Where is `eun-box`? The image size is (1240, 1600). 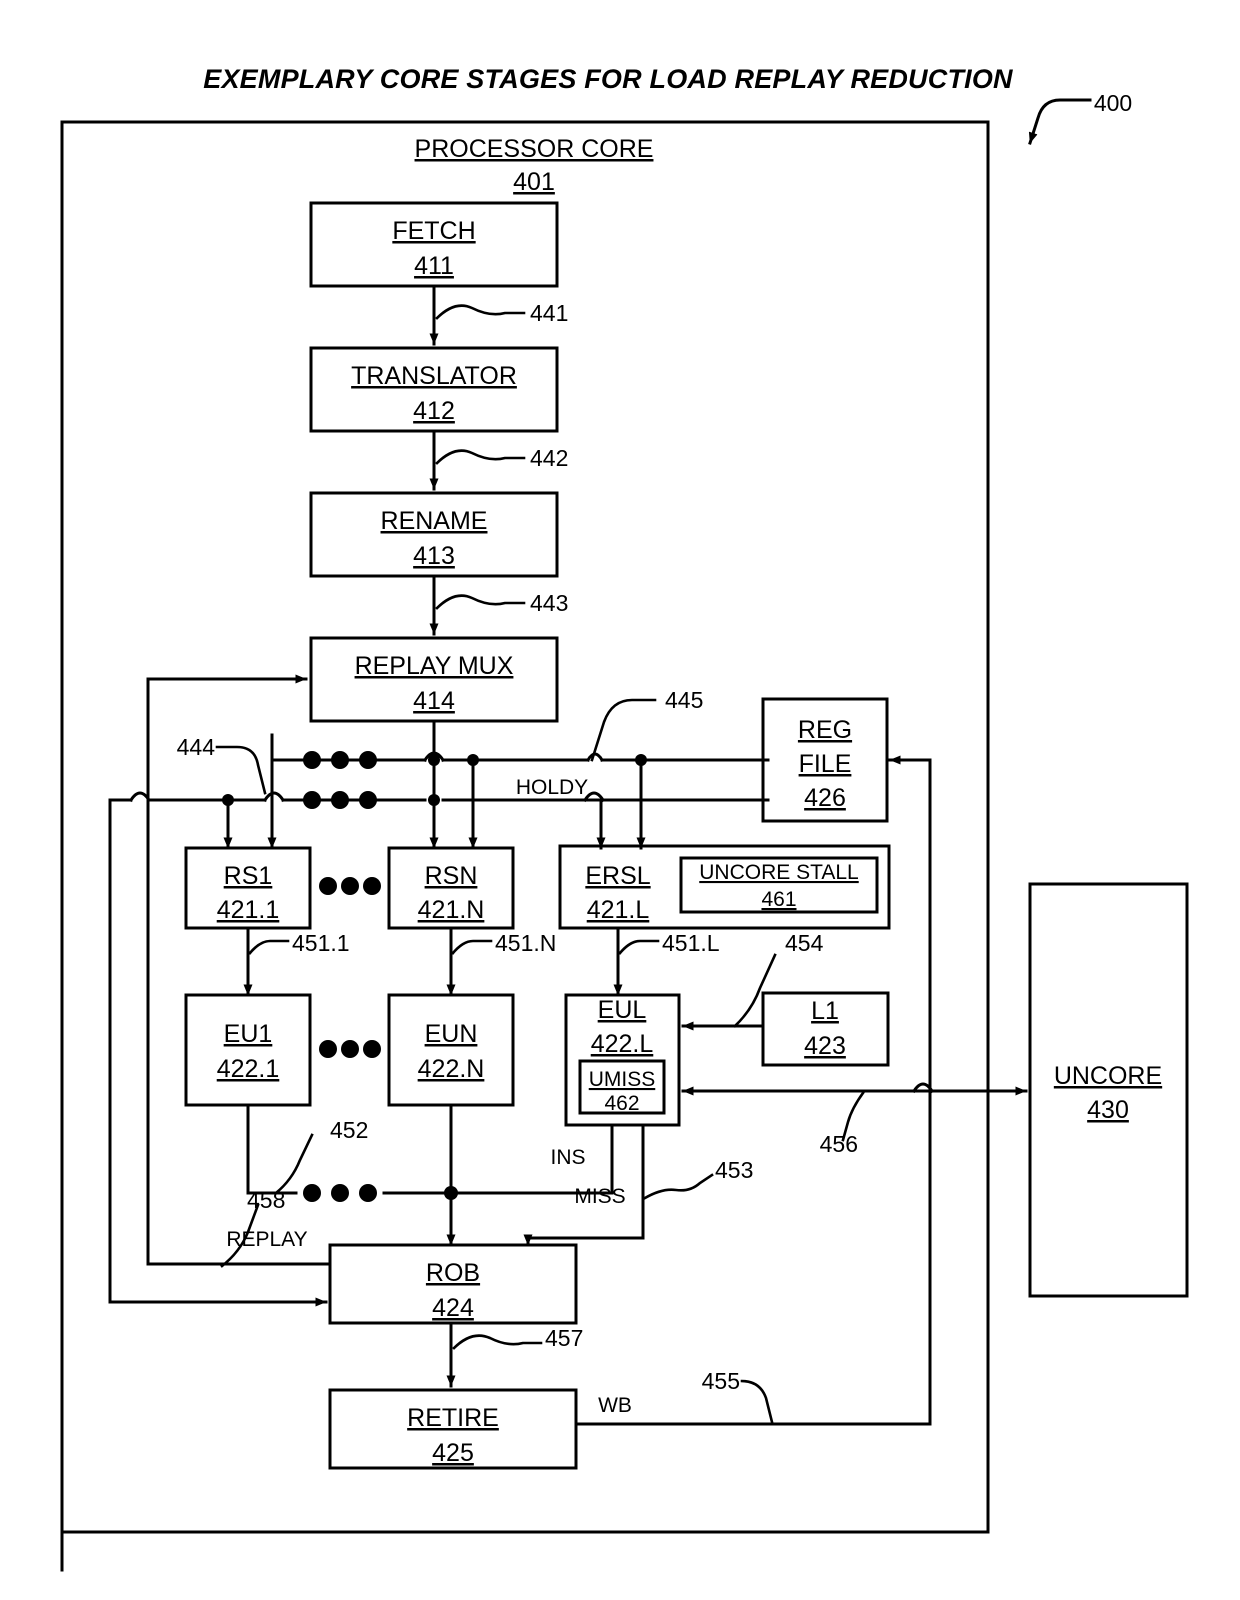 eun-box is located at coordinates (451, 1050).